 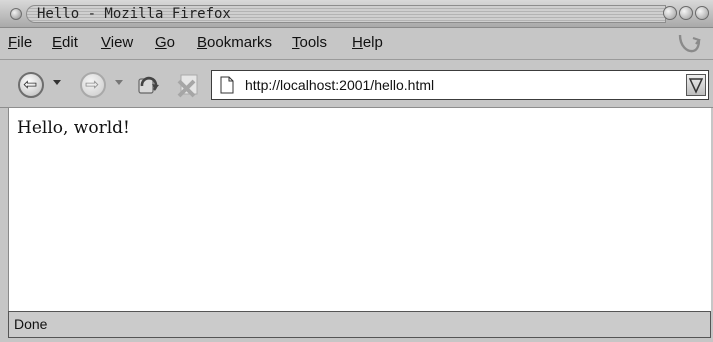 I want to click on menu-bookmarks-label-rest: ookmarks, so click(x=240, y=42).